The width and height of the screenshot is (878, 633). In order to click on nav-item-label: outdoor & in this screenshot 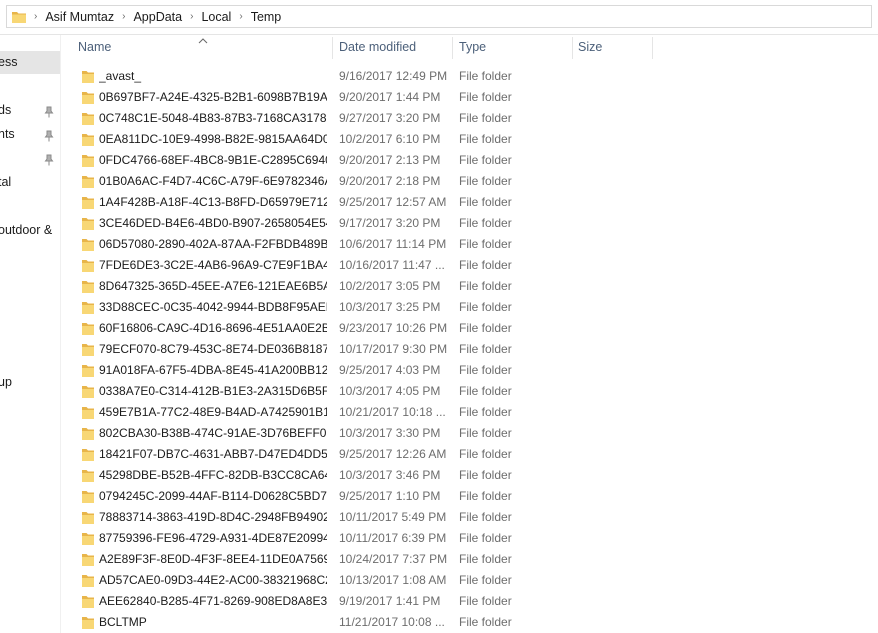, I will do `click(26, 230)`.